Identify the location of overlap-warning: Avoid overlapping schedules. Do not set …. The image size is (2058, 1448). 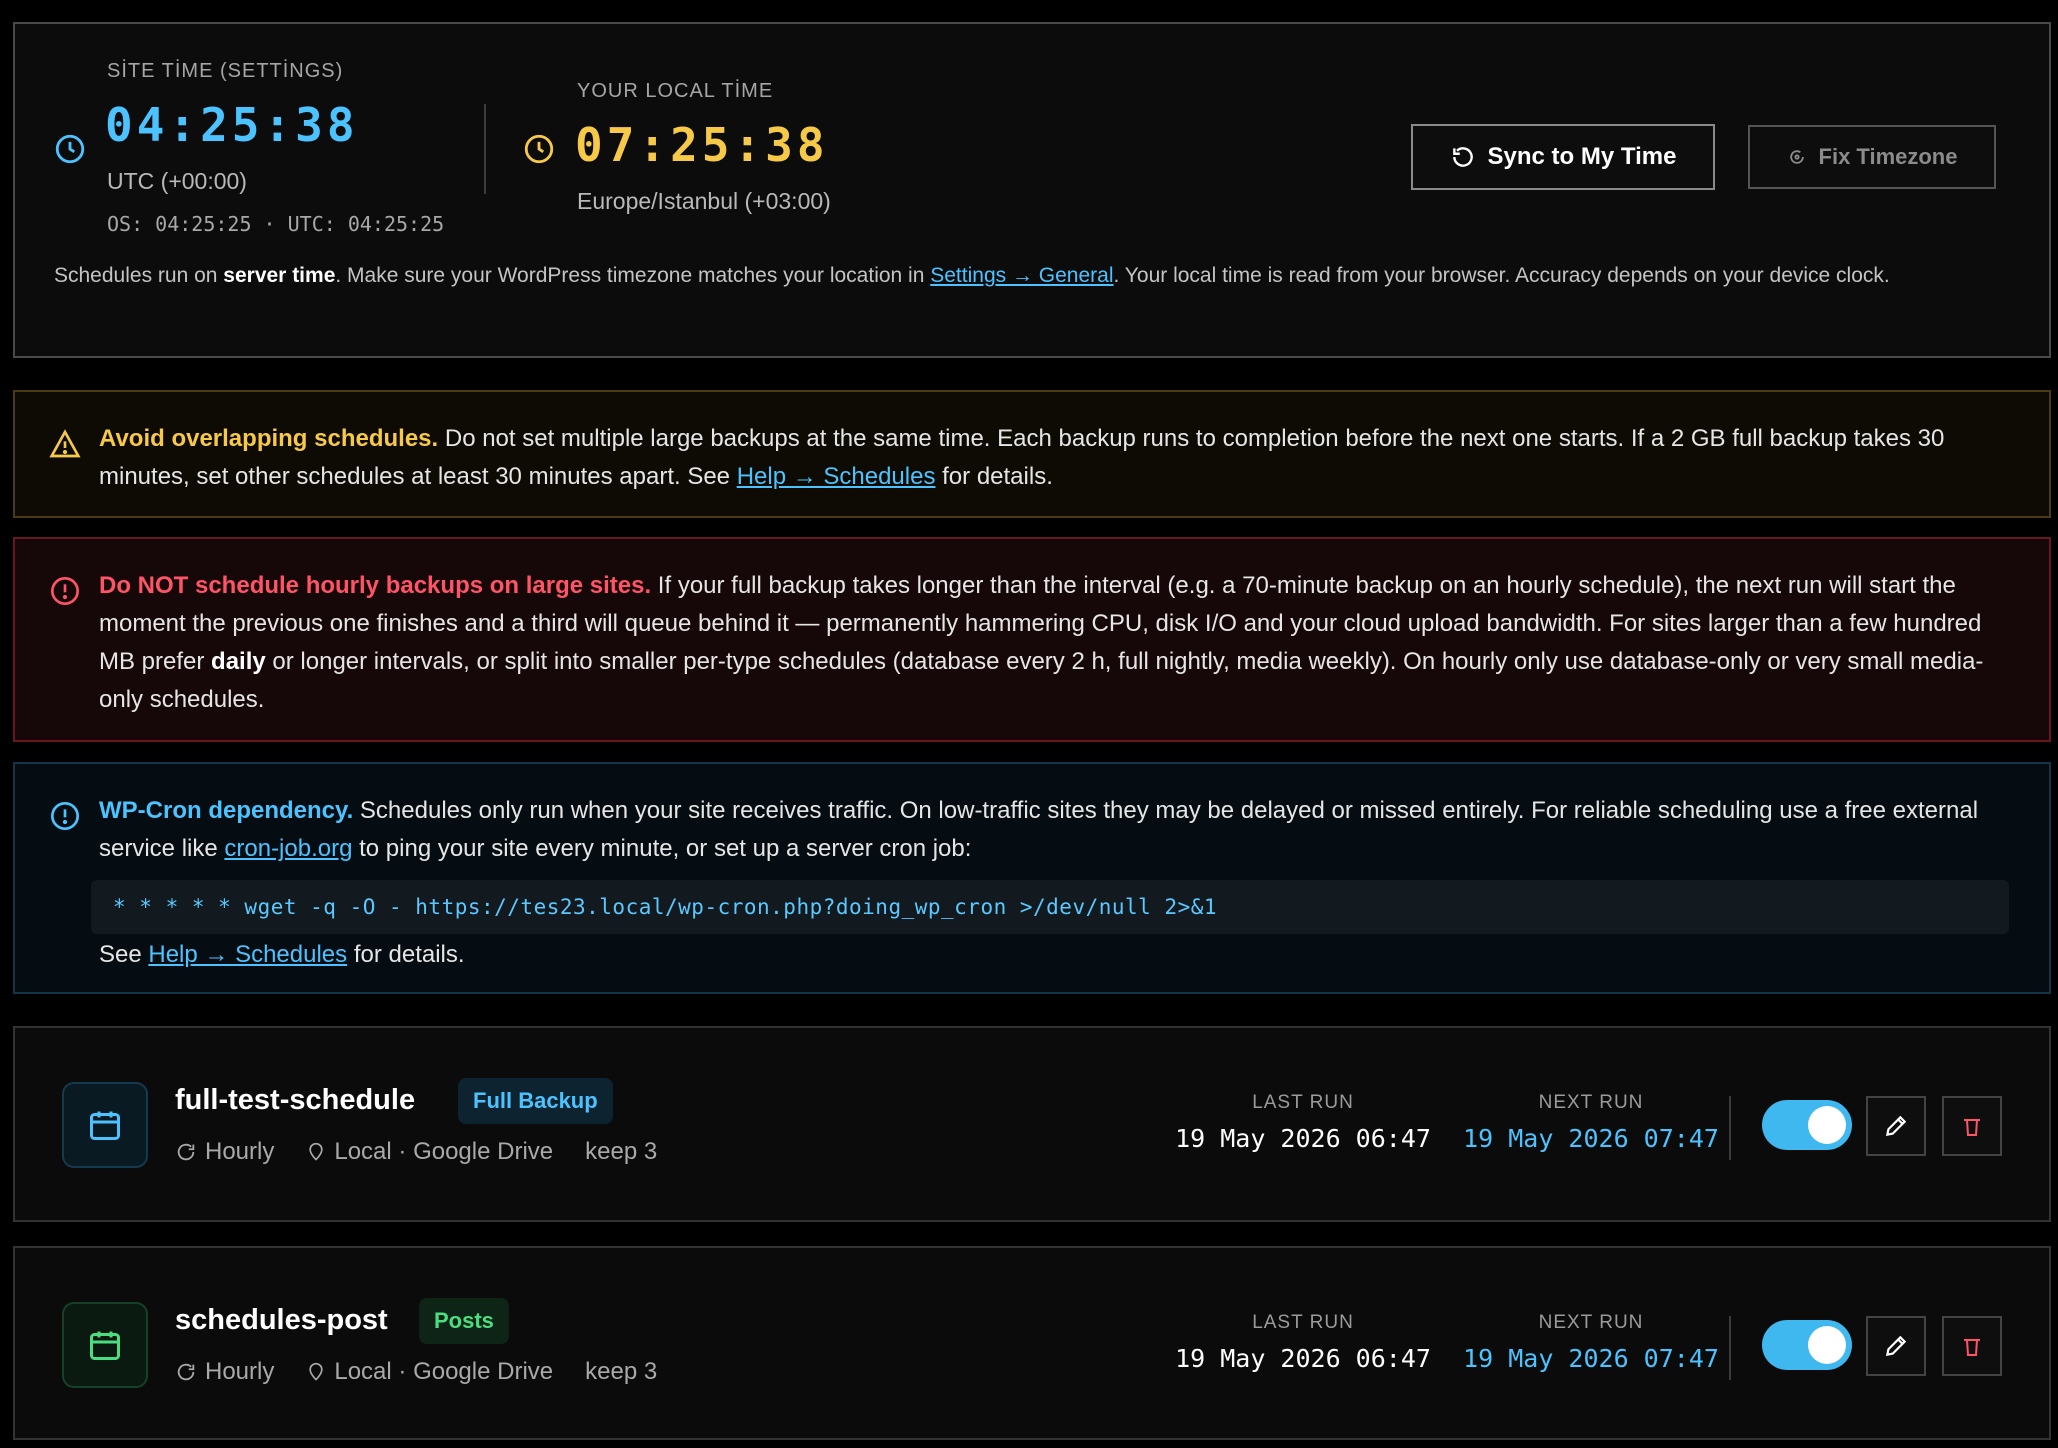
(1032, 454).